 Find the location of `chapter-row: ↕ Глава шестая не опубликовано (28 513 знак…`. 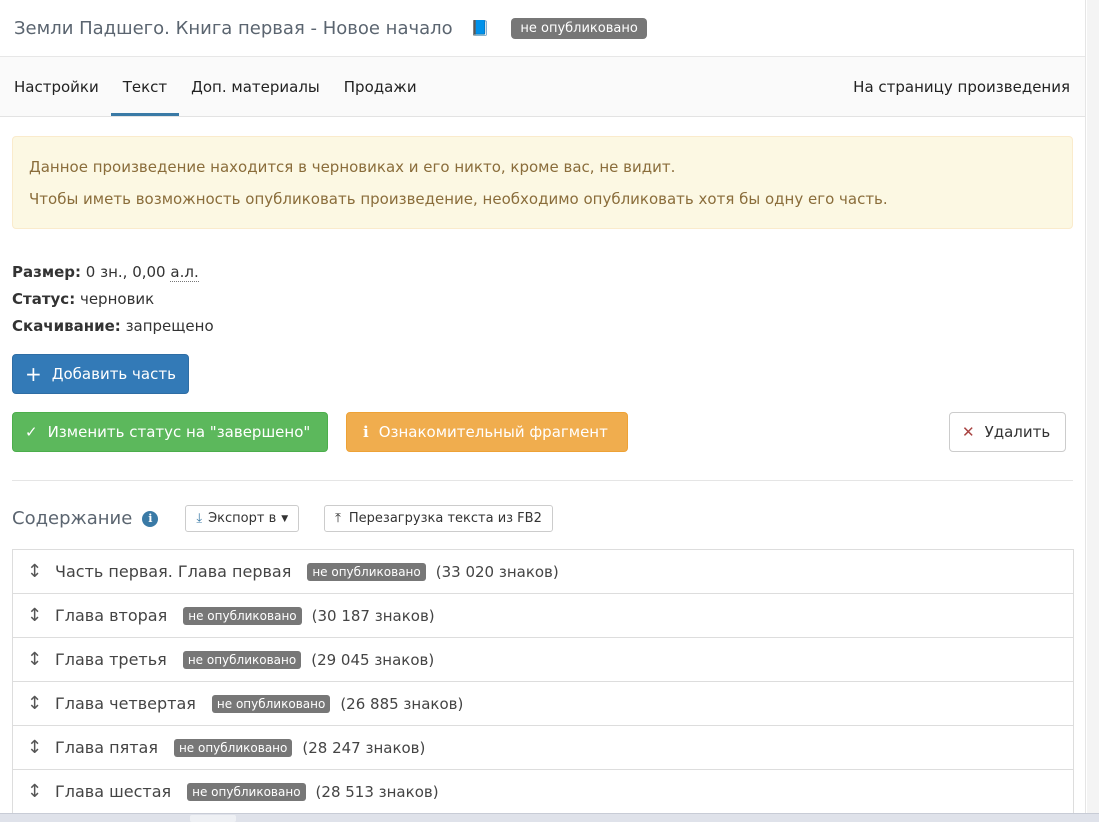

chapter-row: ↕ Глава шестая не опубликовано (28 513 знак… is located at coordinates (543, 791).